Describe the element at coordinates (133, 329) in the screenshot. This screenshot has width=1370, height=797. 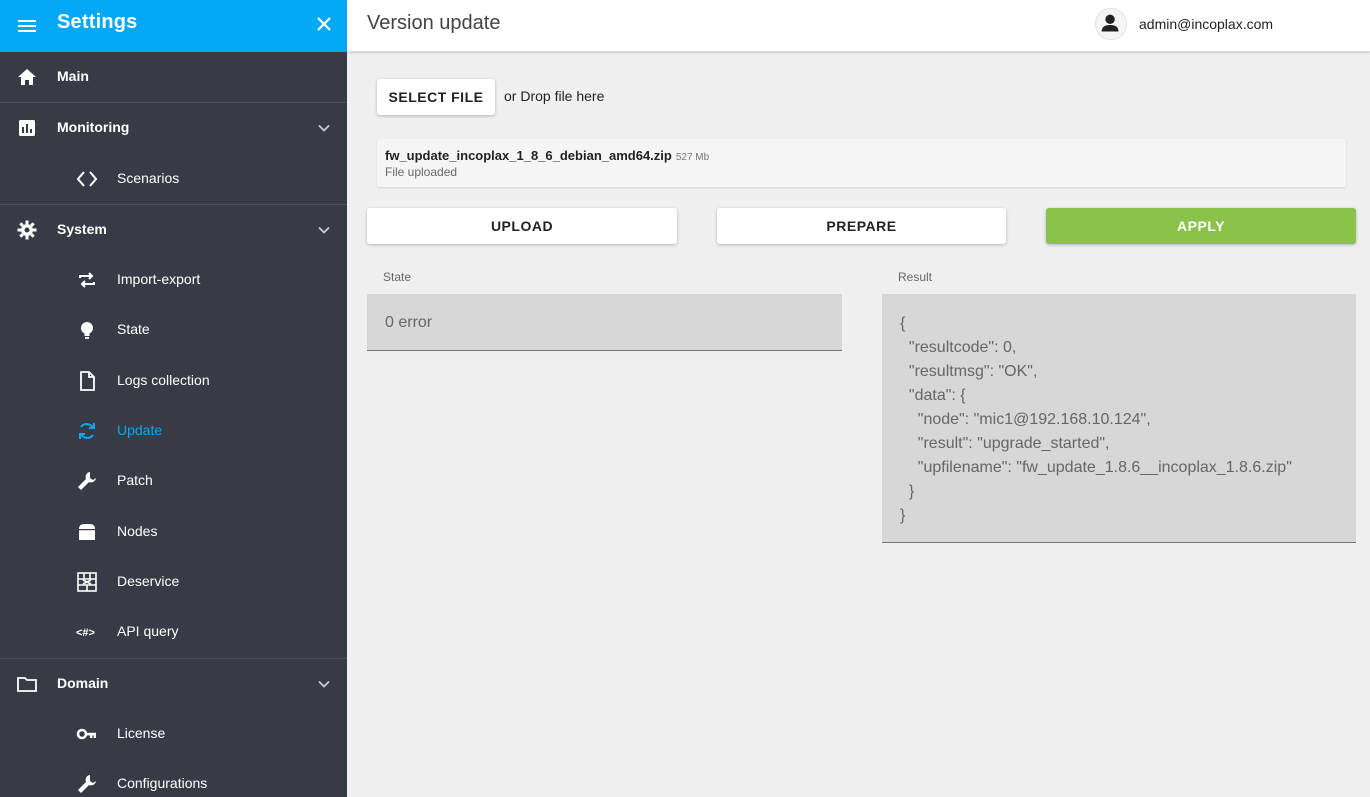
I see `sidebar-item-label: State` at that location.